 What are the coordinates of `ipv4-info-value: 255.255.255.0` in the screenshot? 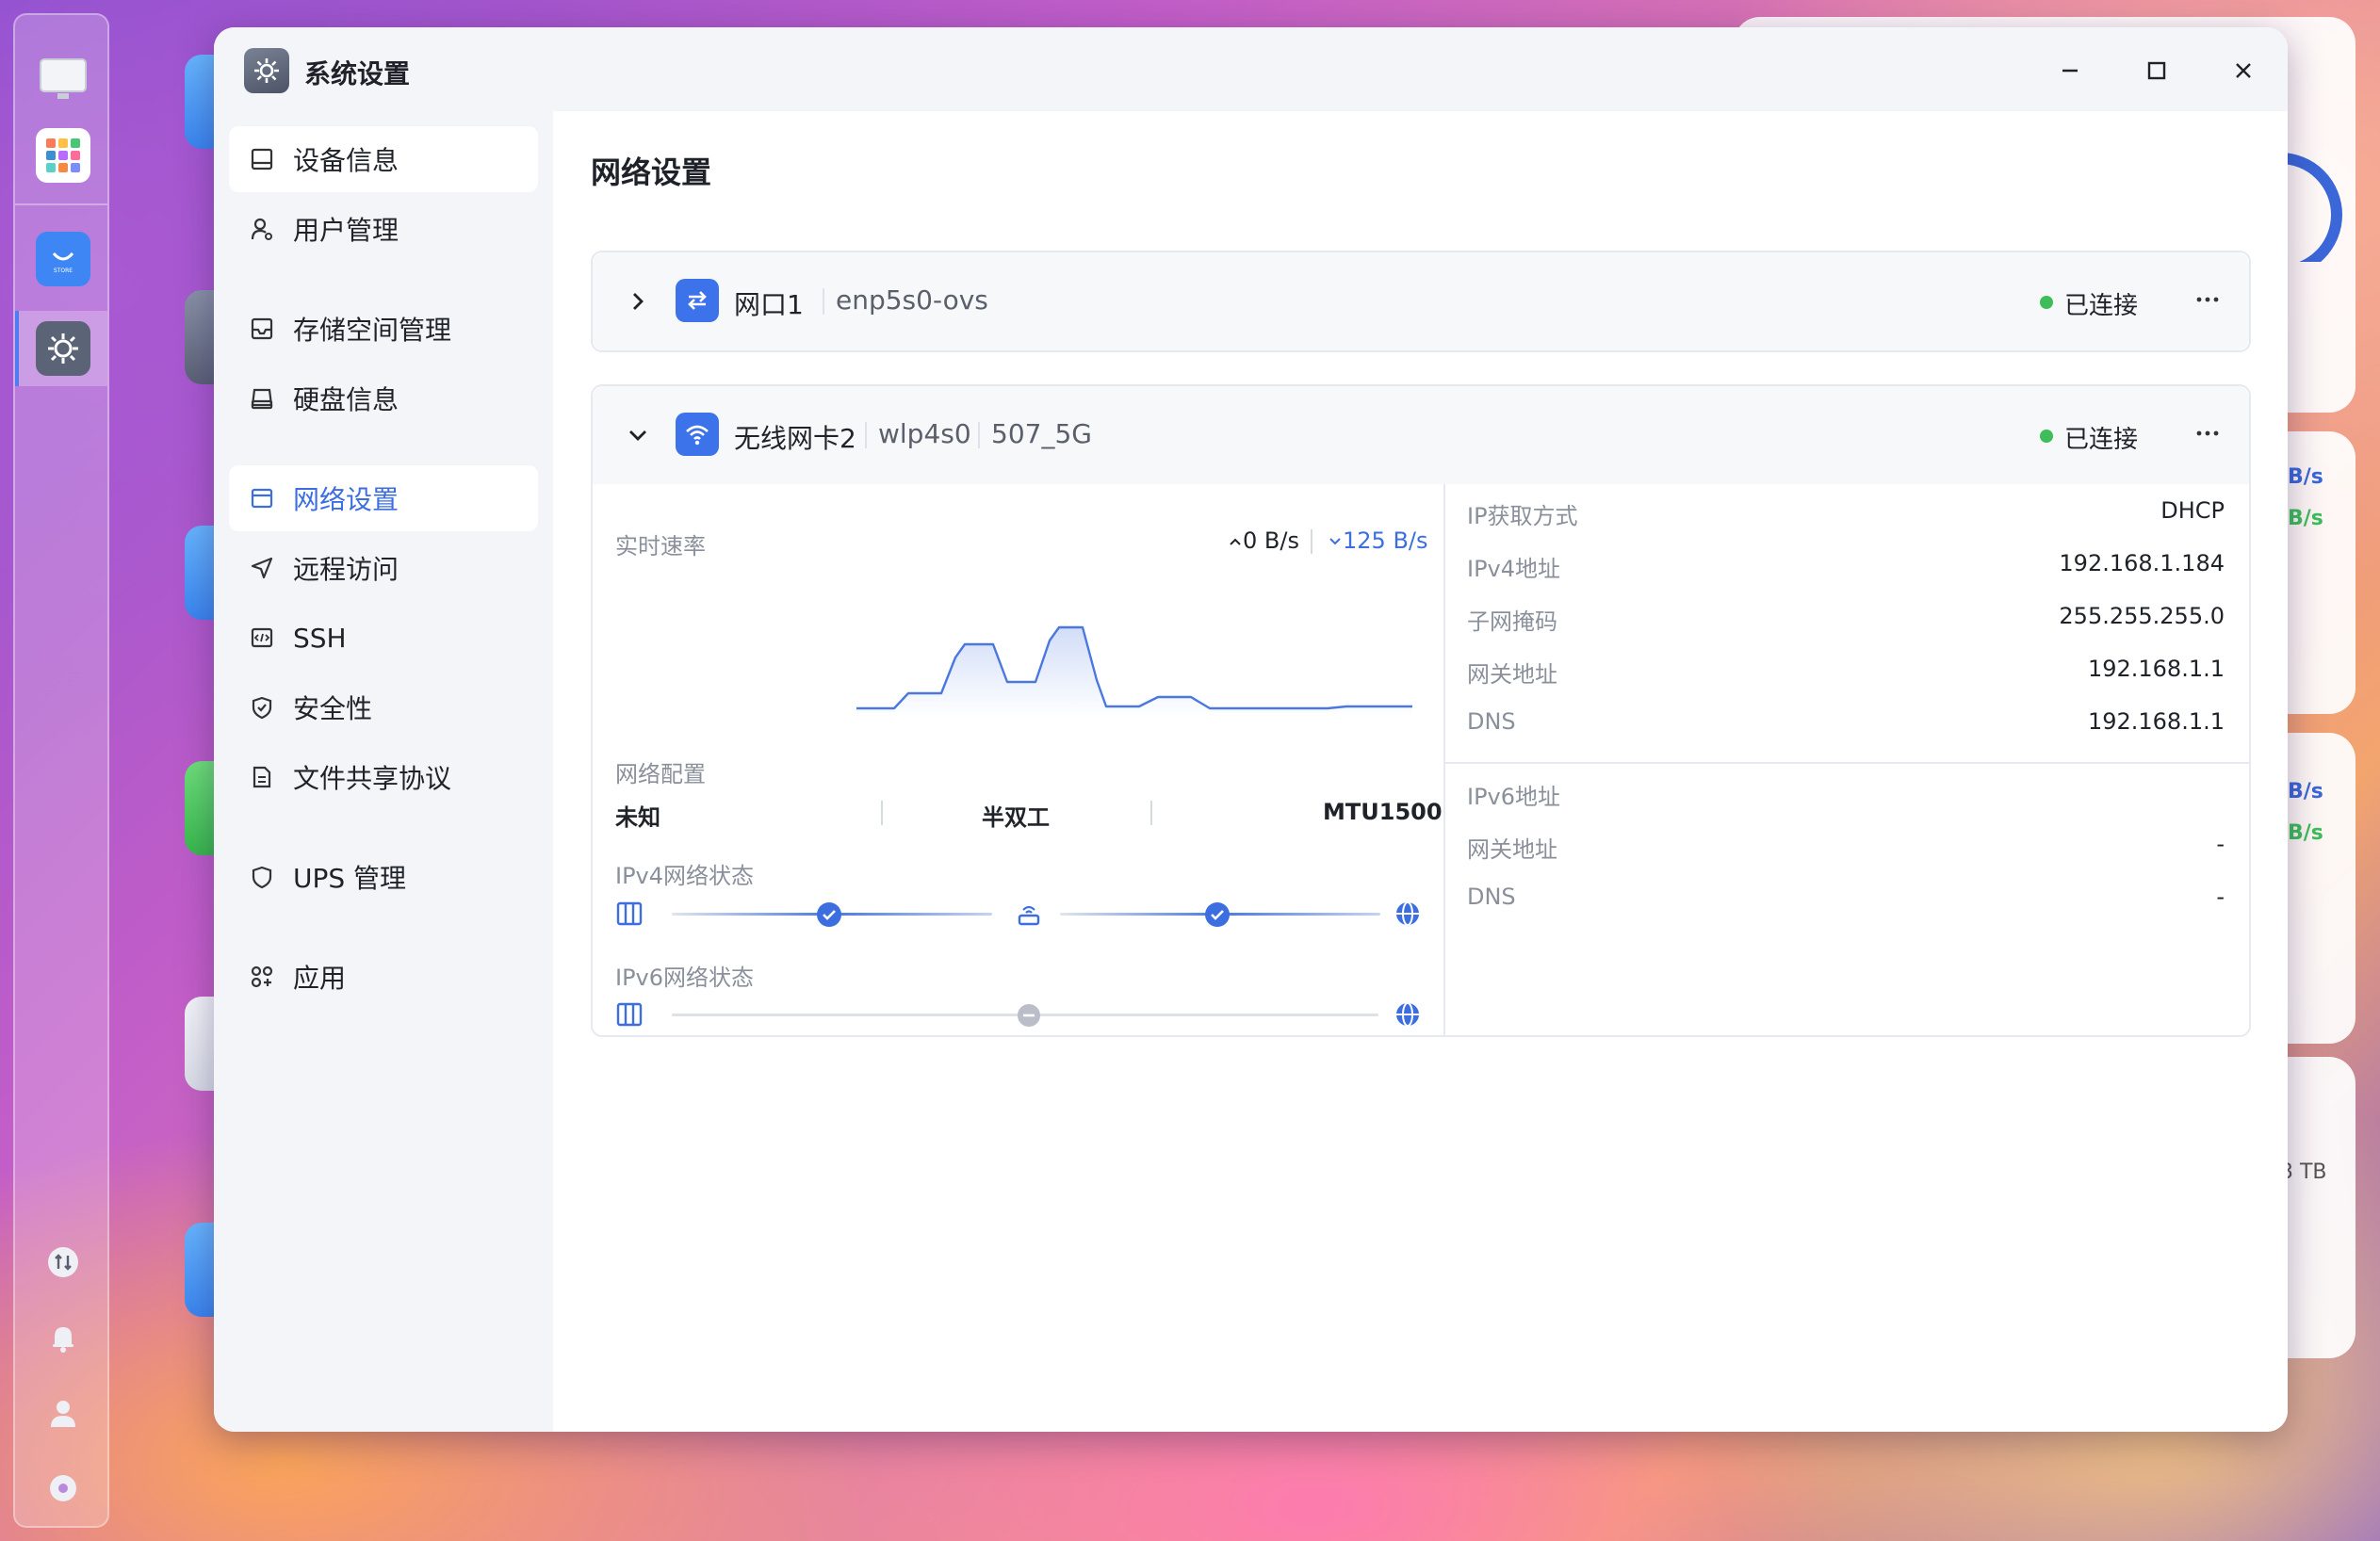 It's located at (2142, 616).